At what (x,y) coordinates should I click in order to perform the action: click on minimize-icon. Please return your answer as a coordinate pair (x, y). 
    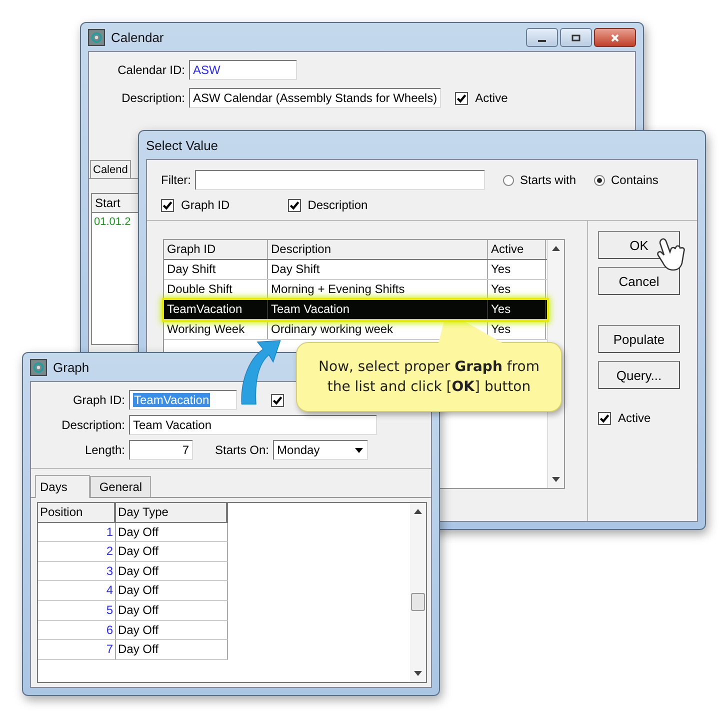
    Looking at the image, I should click on (542, 41).